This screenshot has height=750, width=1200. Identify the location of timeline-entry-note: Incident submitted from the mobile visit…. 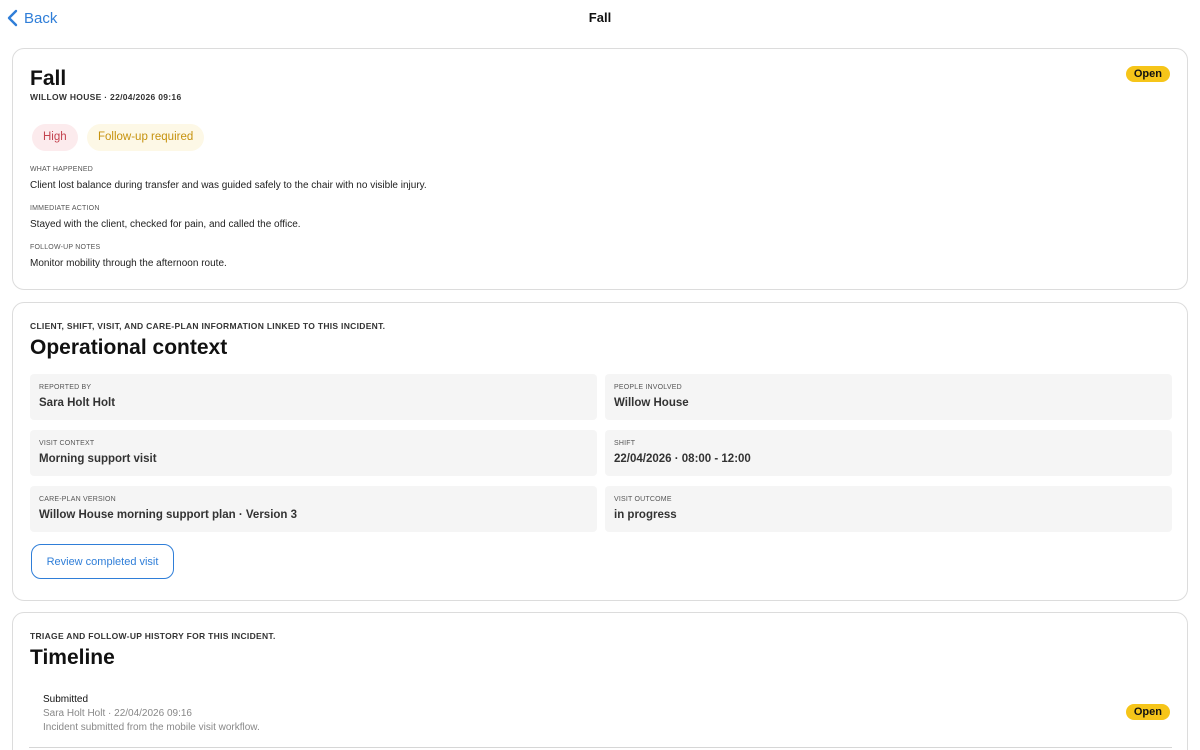
(151, 727).